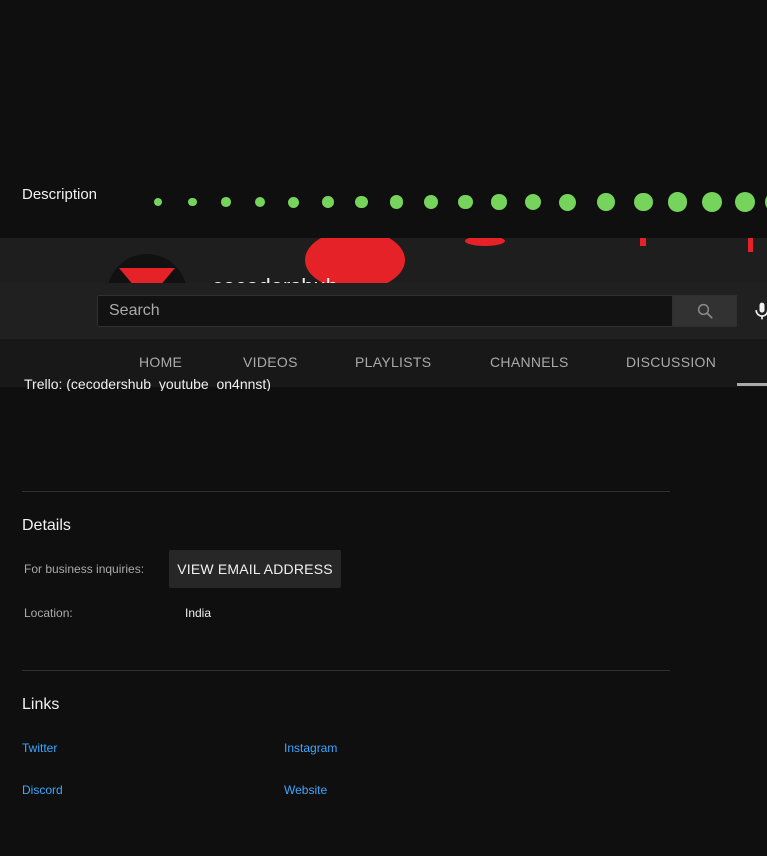 This screenshot has width=767, height=856. Describe the element at coordinates (671, 362) in the screenshot. I see `tab-discussion: DISCUSSION` at that location.